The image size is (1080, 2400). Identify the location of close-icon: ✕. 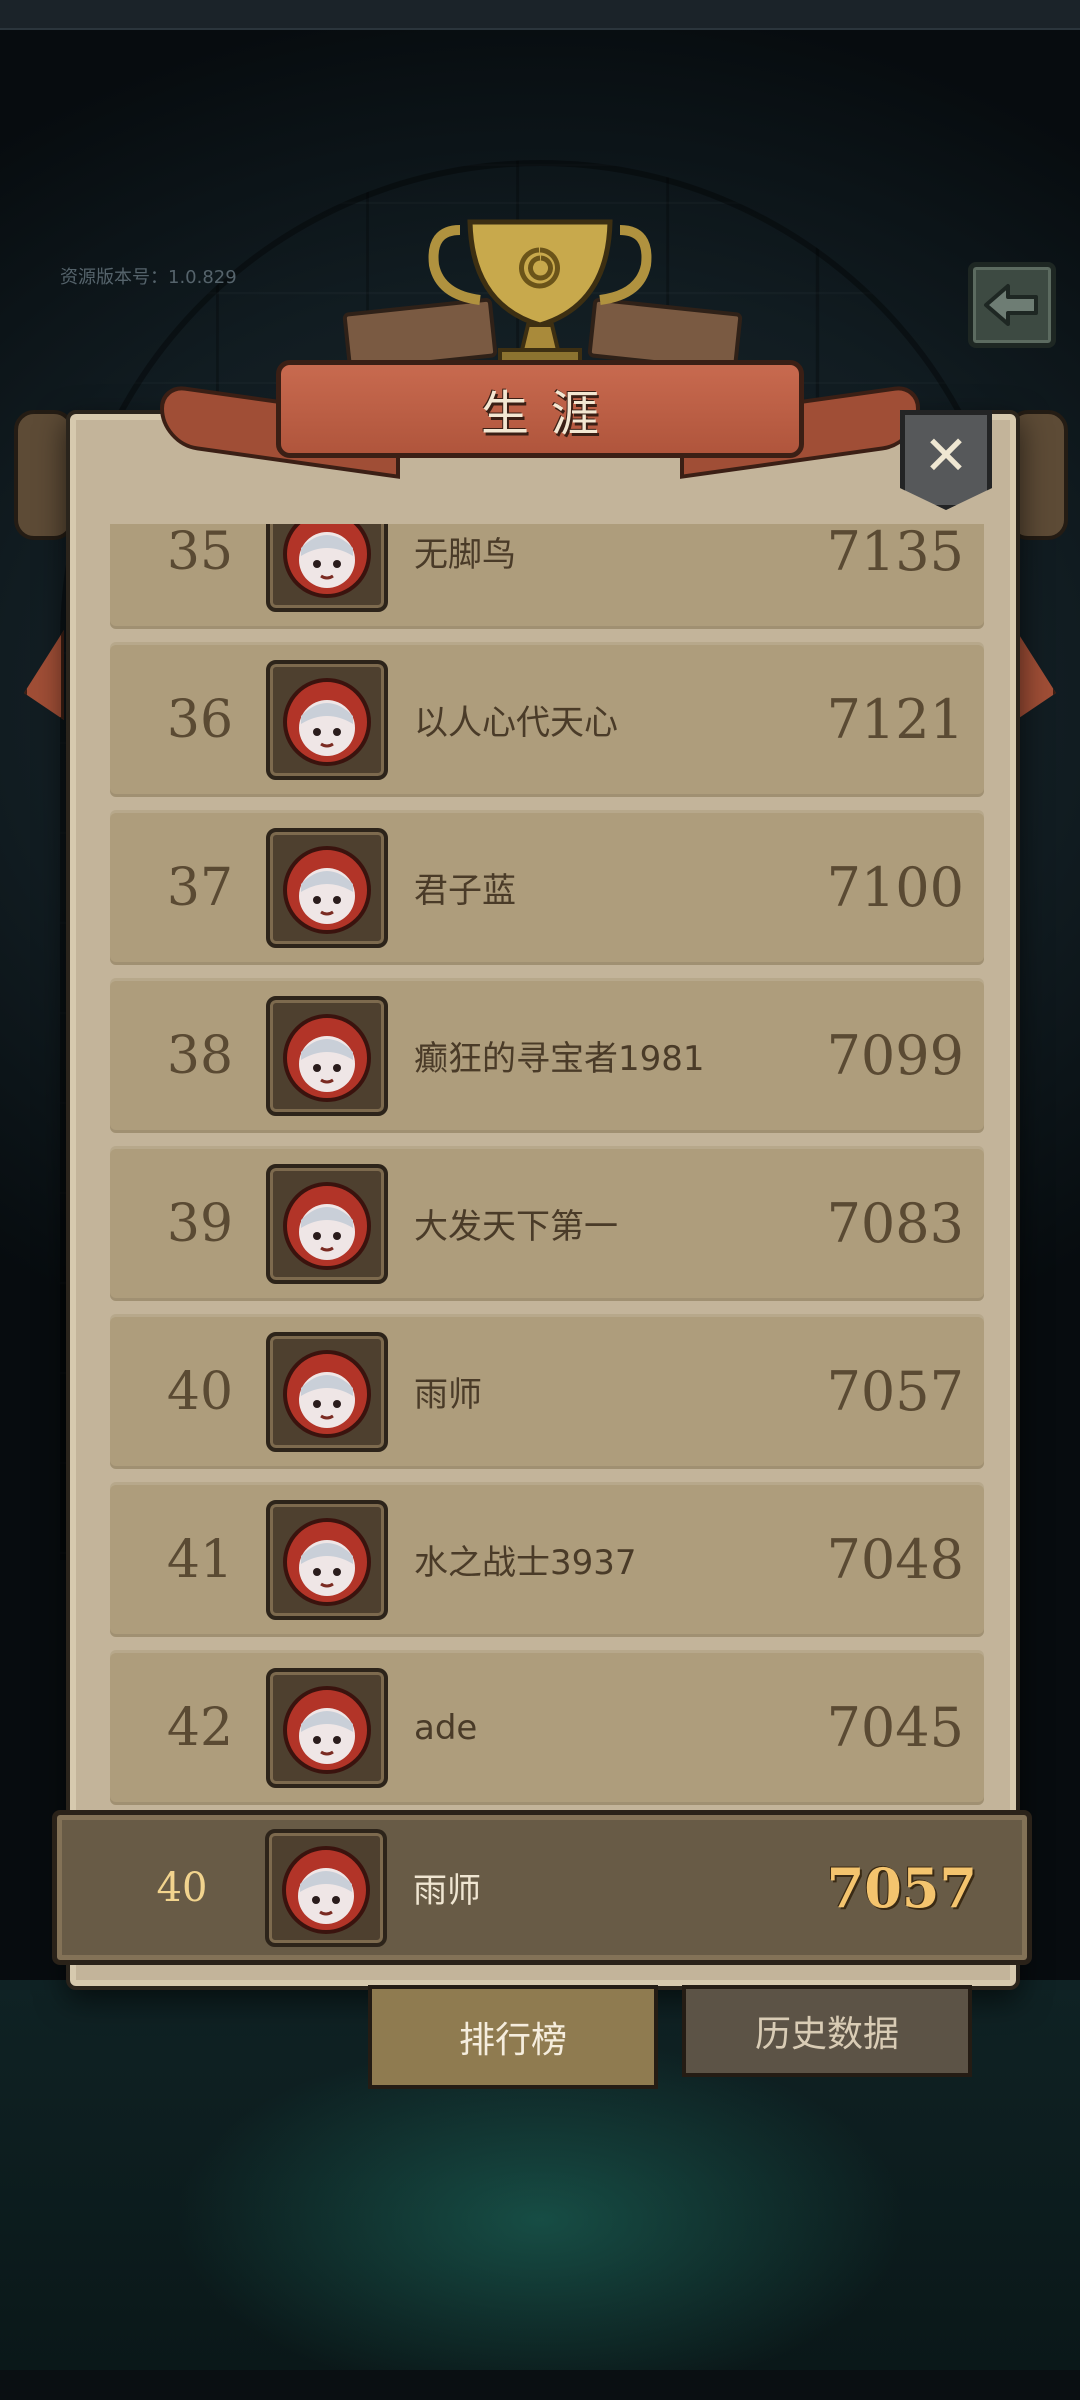
(946, 455).